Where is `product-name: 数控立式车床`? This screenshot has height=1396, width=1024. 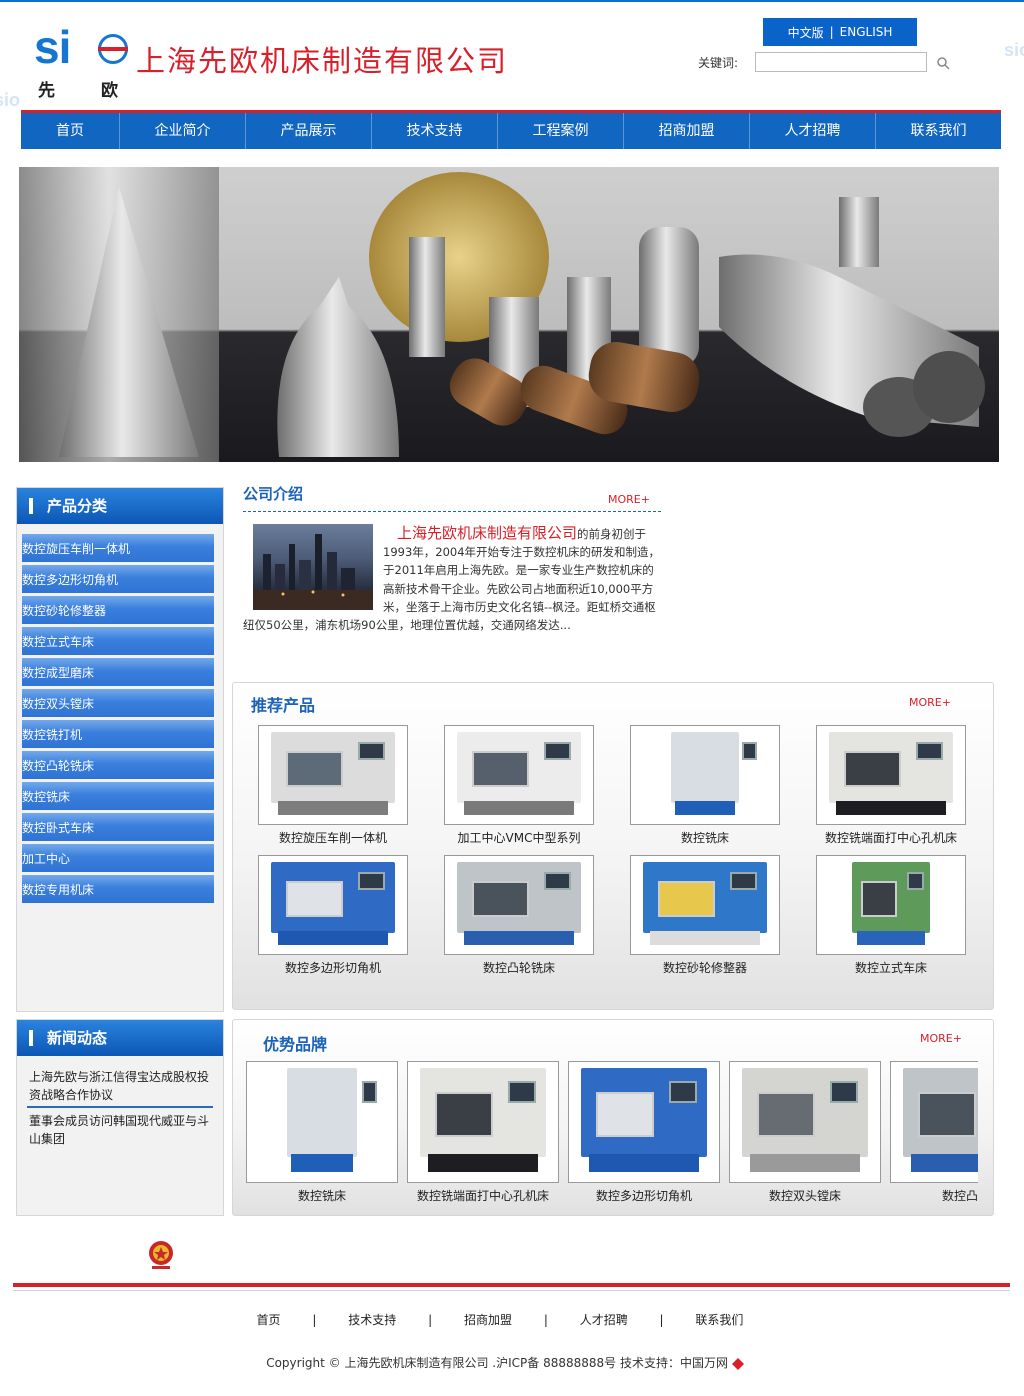
product-name: 数控立式车床 is located at coordinates (891, 967).